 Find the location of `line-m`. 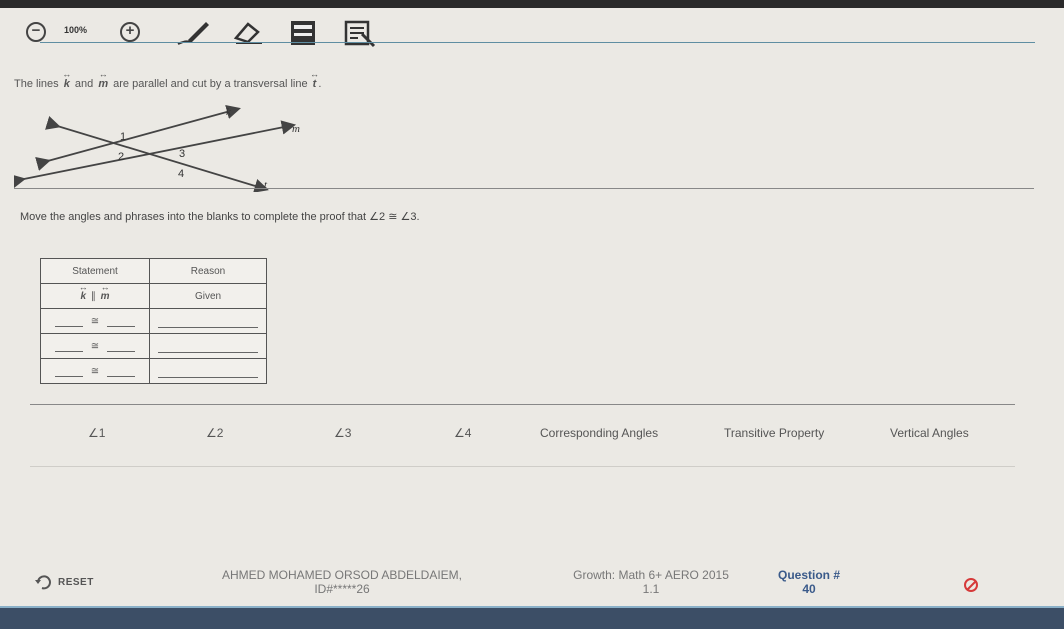

line-m is located at coordinates (155, 154).